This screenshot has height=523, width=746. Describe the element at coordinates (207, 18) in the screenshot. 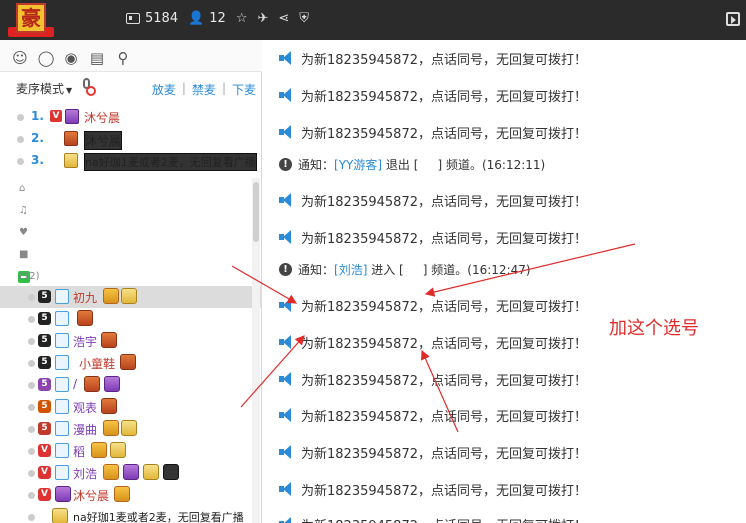

I see `online-count: 👤 12` at that location.